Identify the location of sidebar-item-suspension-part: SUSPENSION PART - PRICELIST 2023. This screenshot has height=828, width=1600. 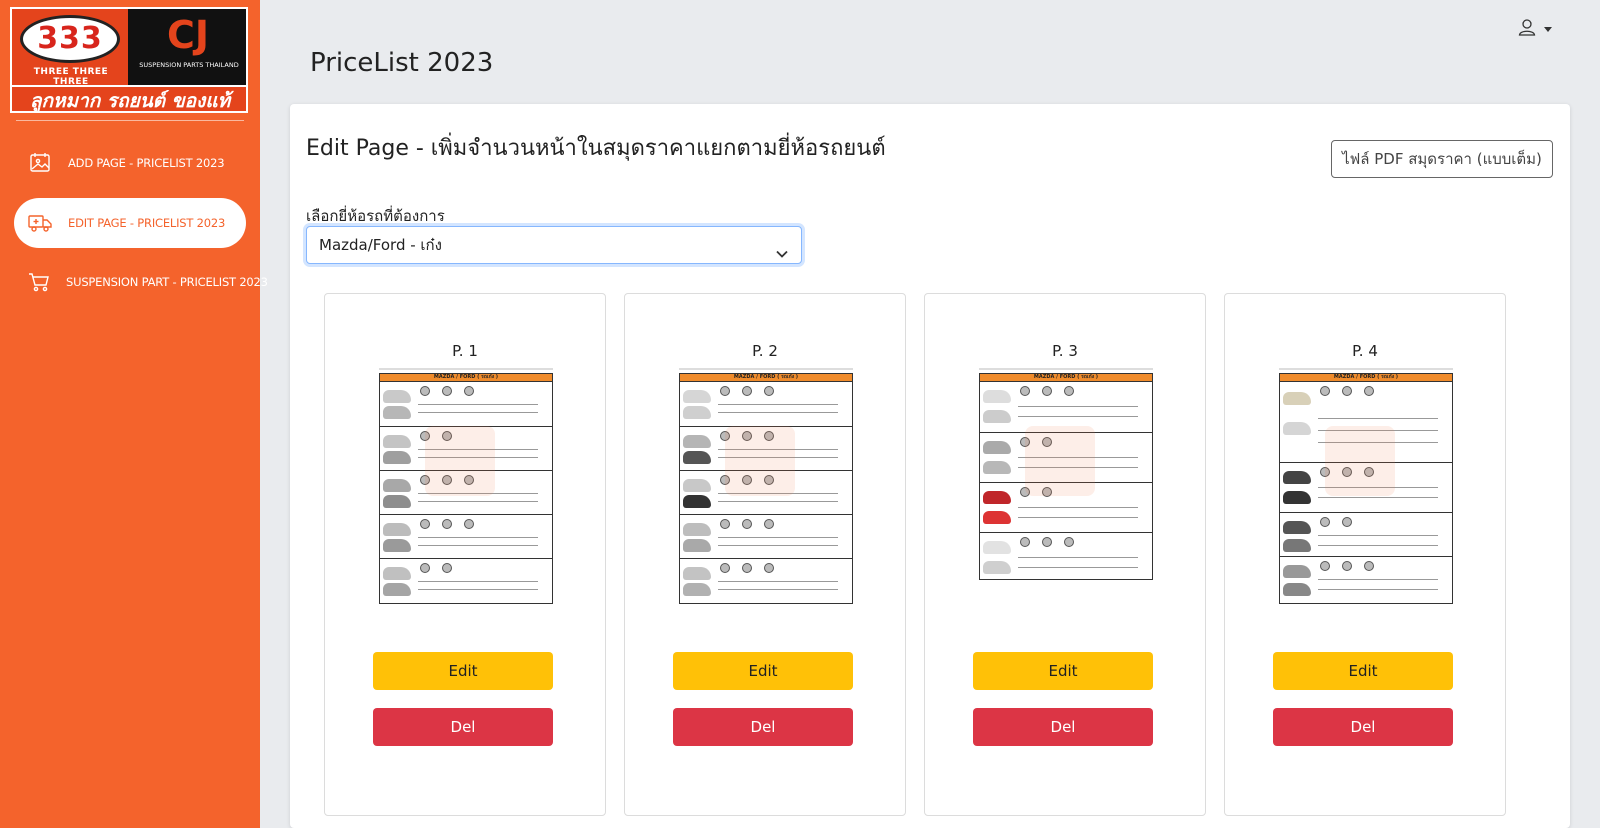
(141, 282).